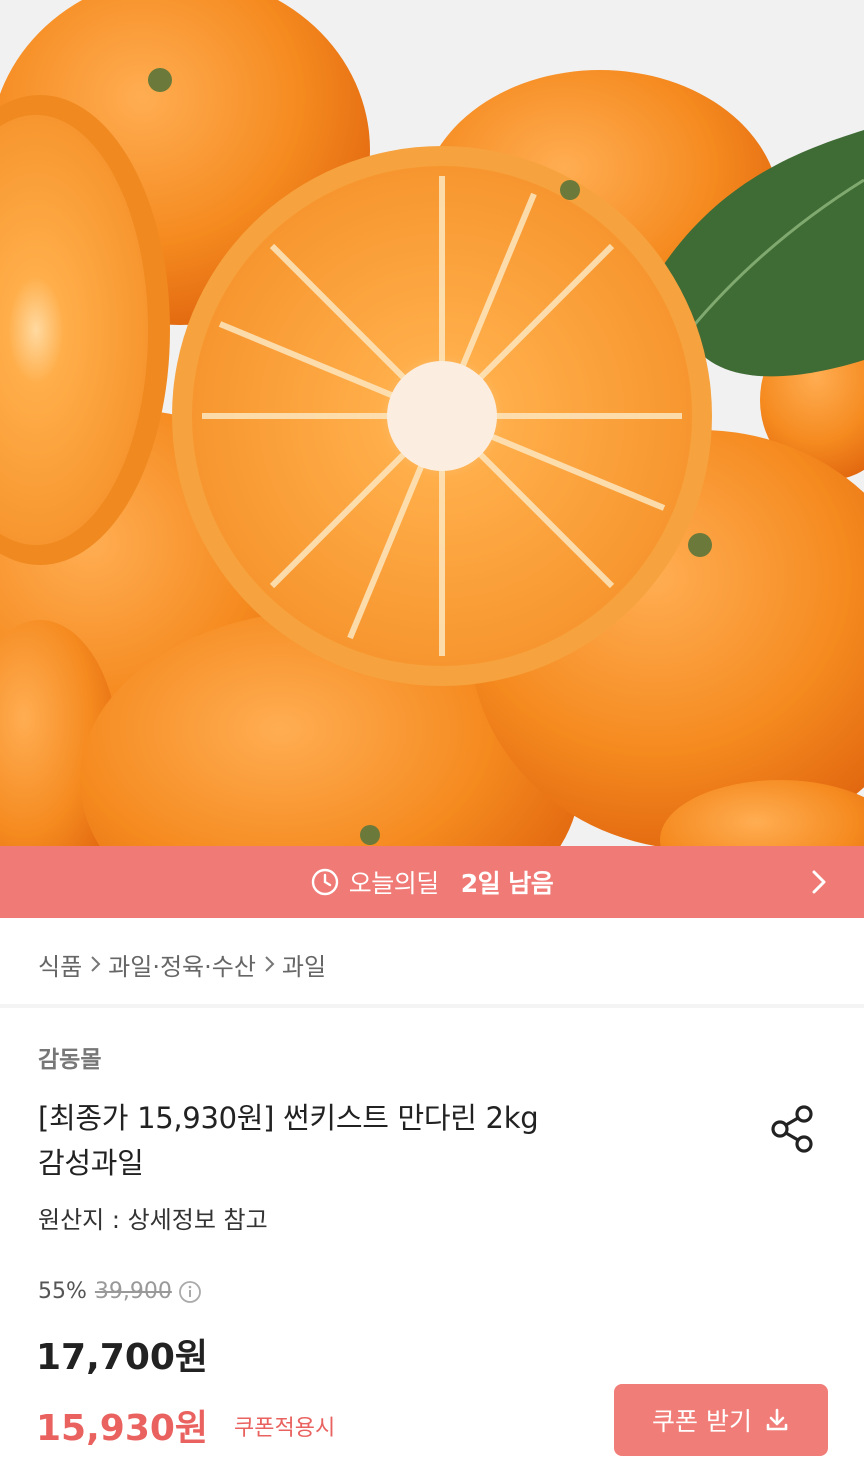 This screenshot has height=1477, width=864. I want to click on coupon-note: 쿠폰적용시, so click(285, 1428).